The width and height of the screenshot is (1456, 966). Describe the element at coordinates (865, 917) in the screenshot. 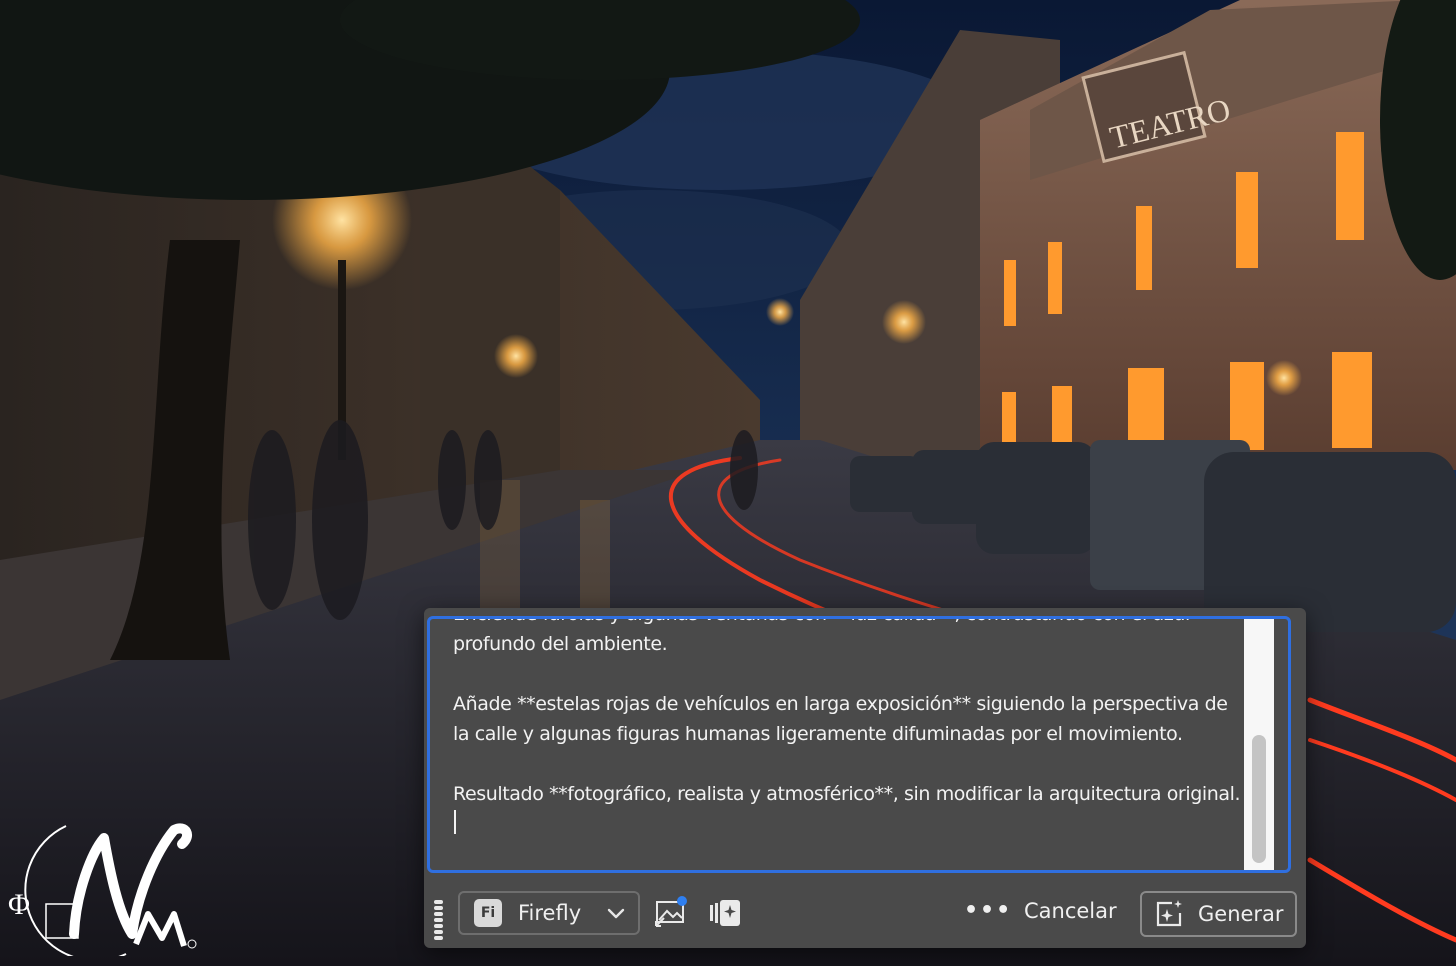

I see `prompt-toolbar: Fi Firefly ••• Cancelar Generar` at that location.